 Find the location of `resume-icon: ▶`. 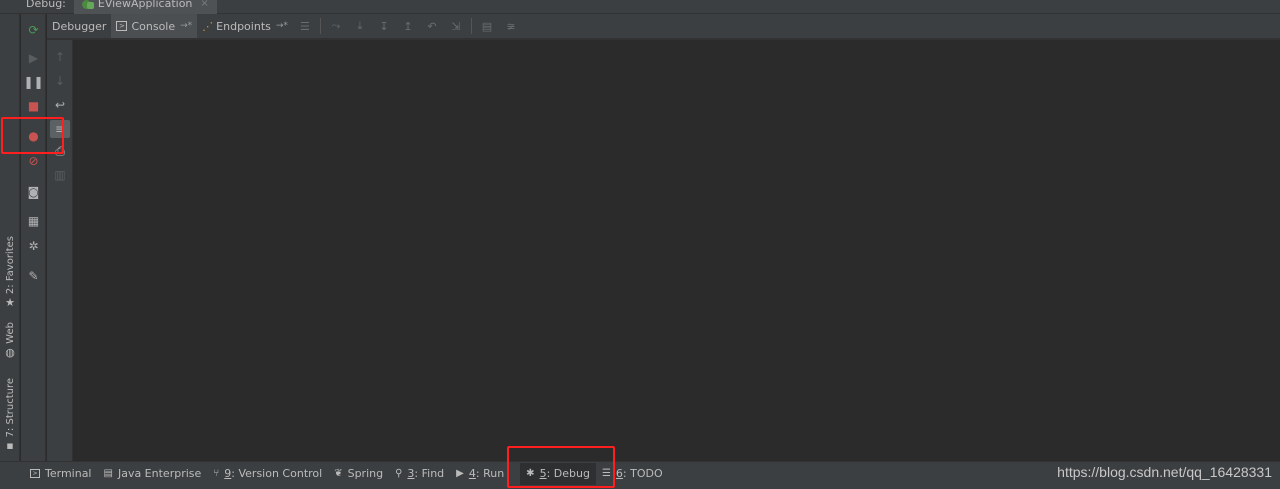

resume-icon: ▶ is located at coordinates (33, 57).